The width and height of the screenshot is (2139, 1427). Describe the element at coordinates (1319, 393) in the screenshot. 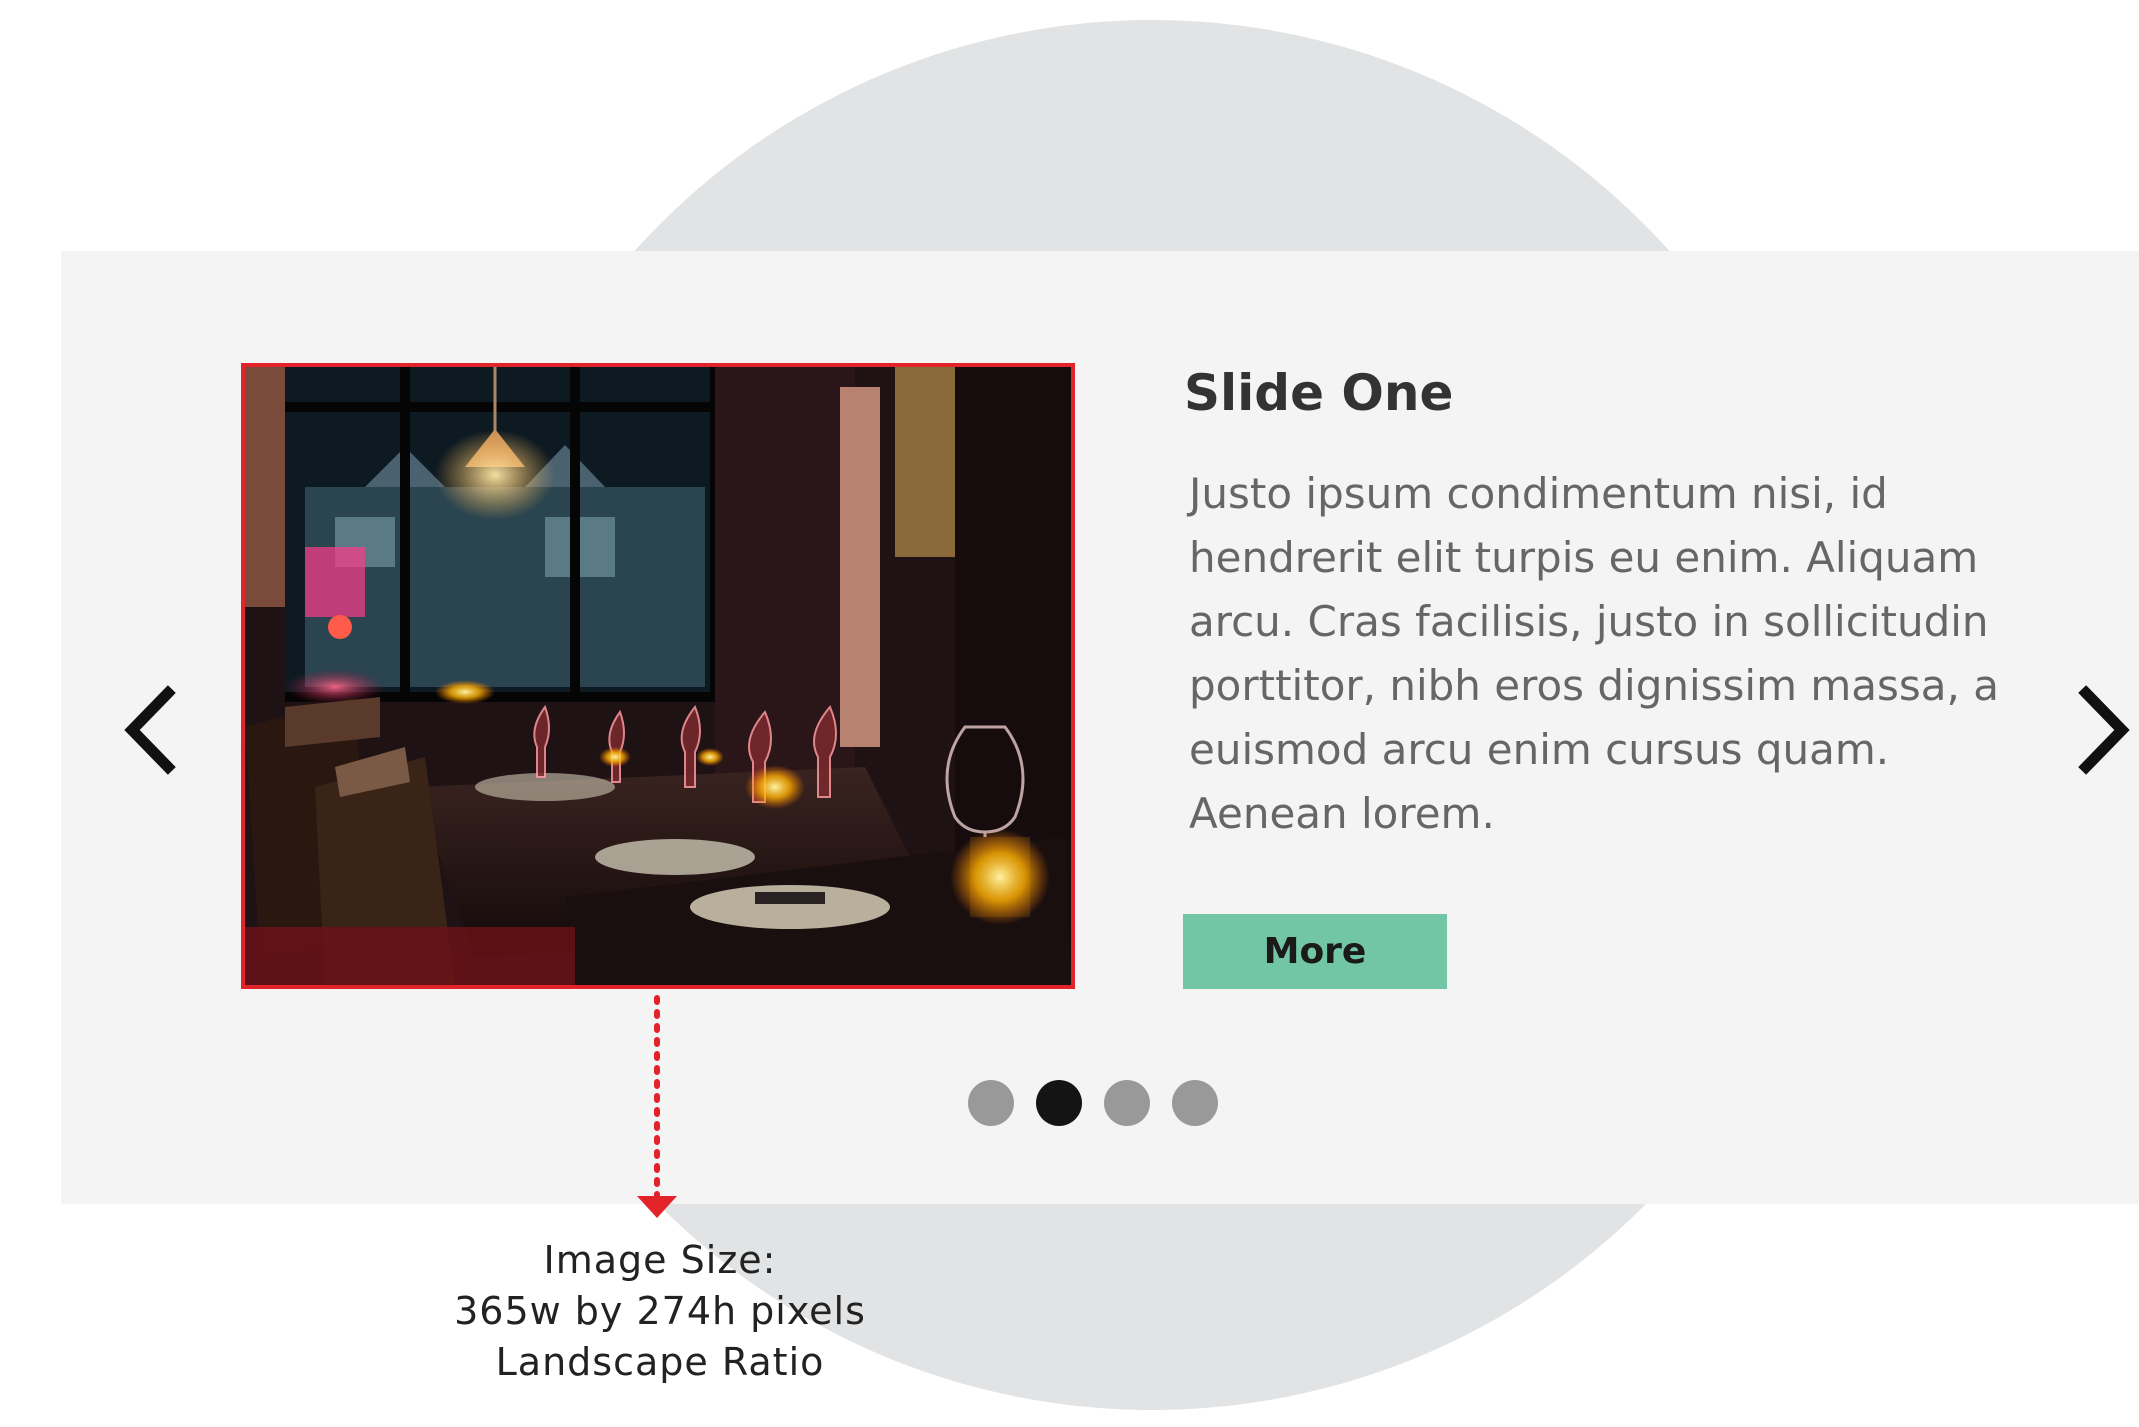

I see `slide-title: Slide One` at that location.